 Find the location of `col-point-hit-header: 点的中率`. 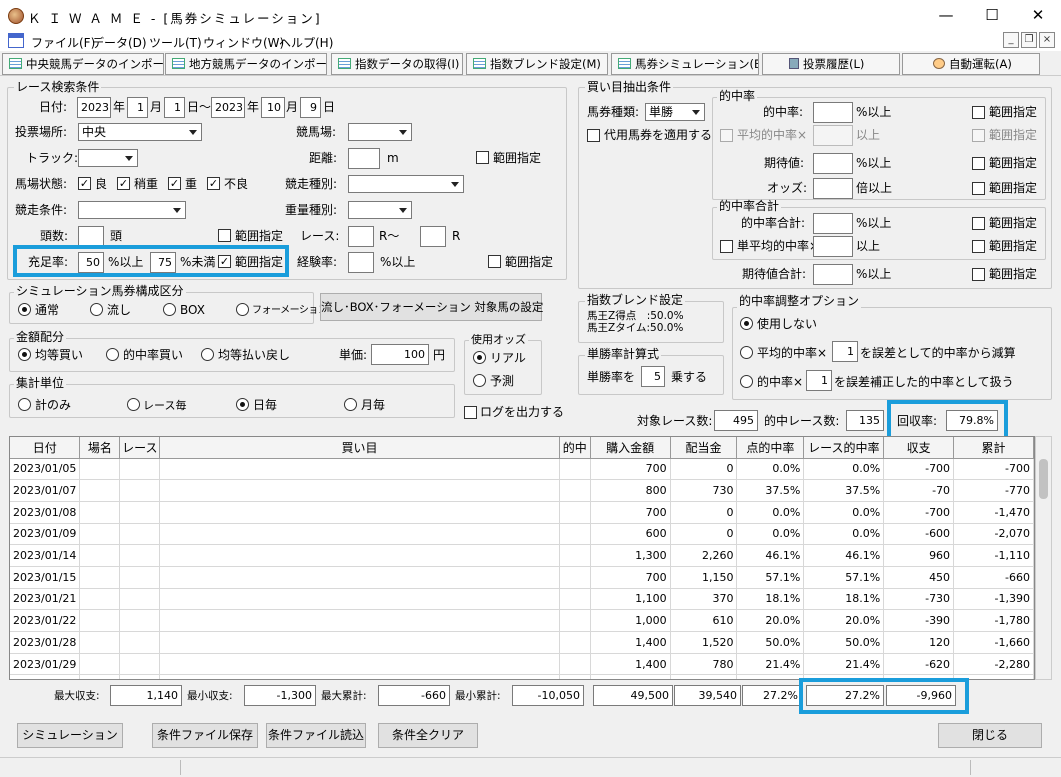

col-point-hit-header: 点的中率 is located at coordinates (770, 448).